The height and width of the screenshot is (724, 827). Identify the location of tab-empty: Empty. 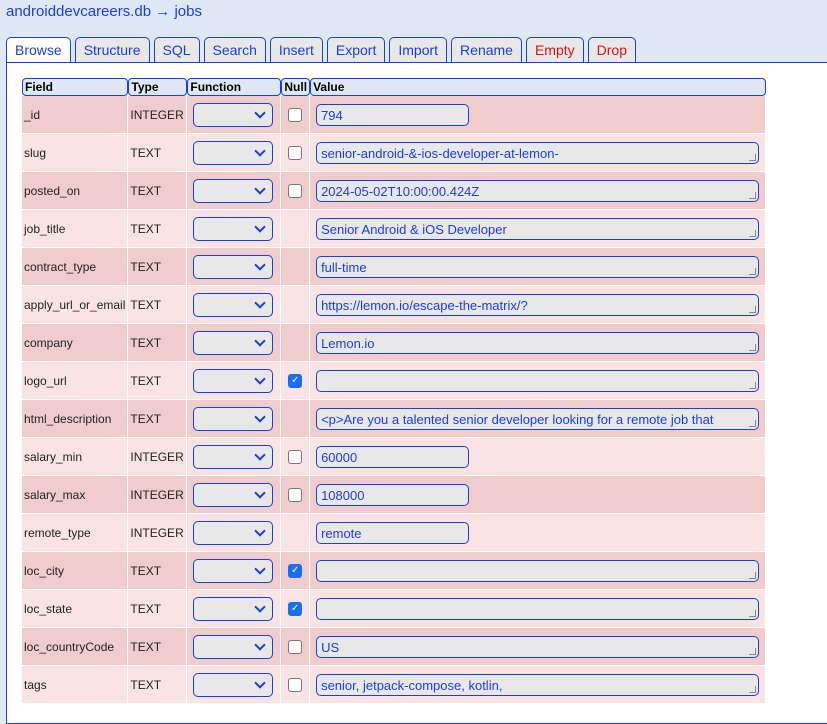
(554, 49).